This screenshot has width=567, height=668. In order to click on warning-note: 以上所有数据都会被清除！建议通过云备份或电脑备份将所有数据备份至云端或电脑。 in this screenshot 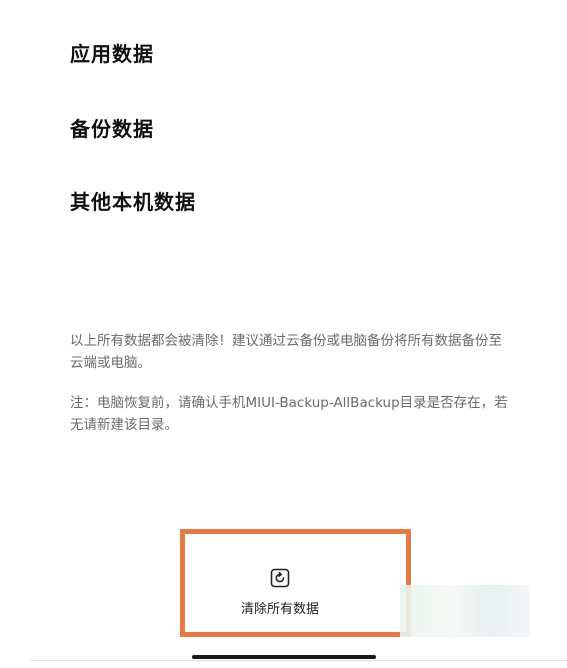, I will do `click(286, 352)`.